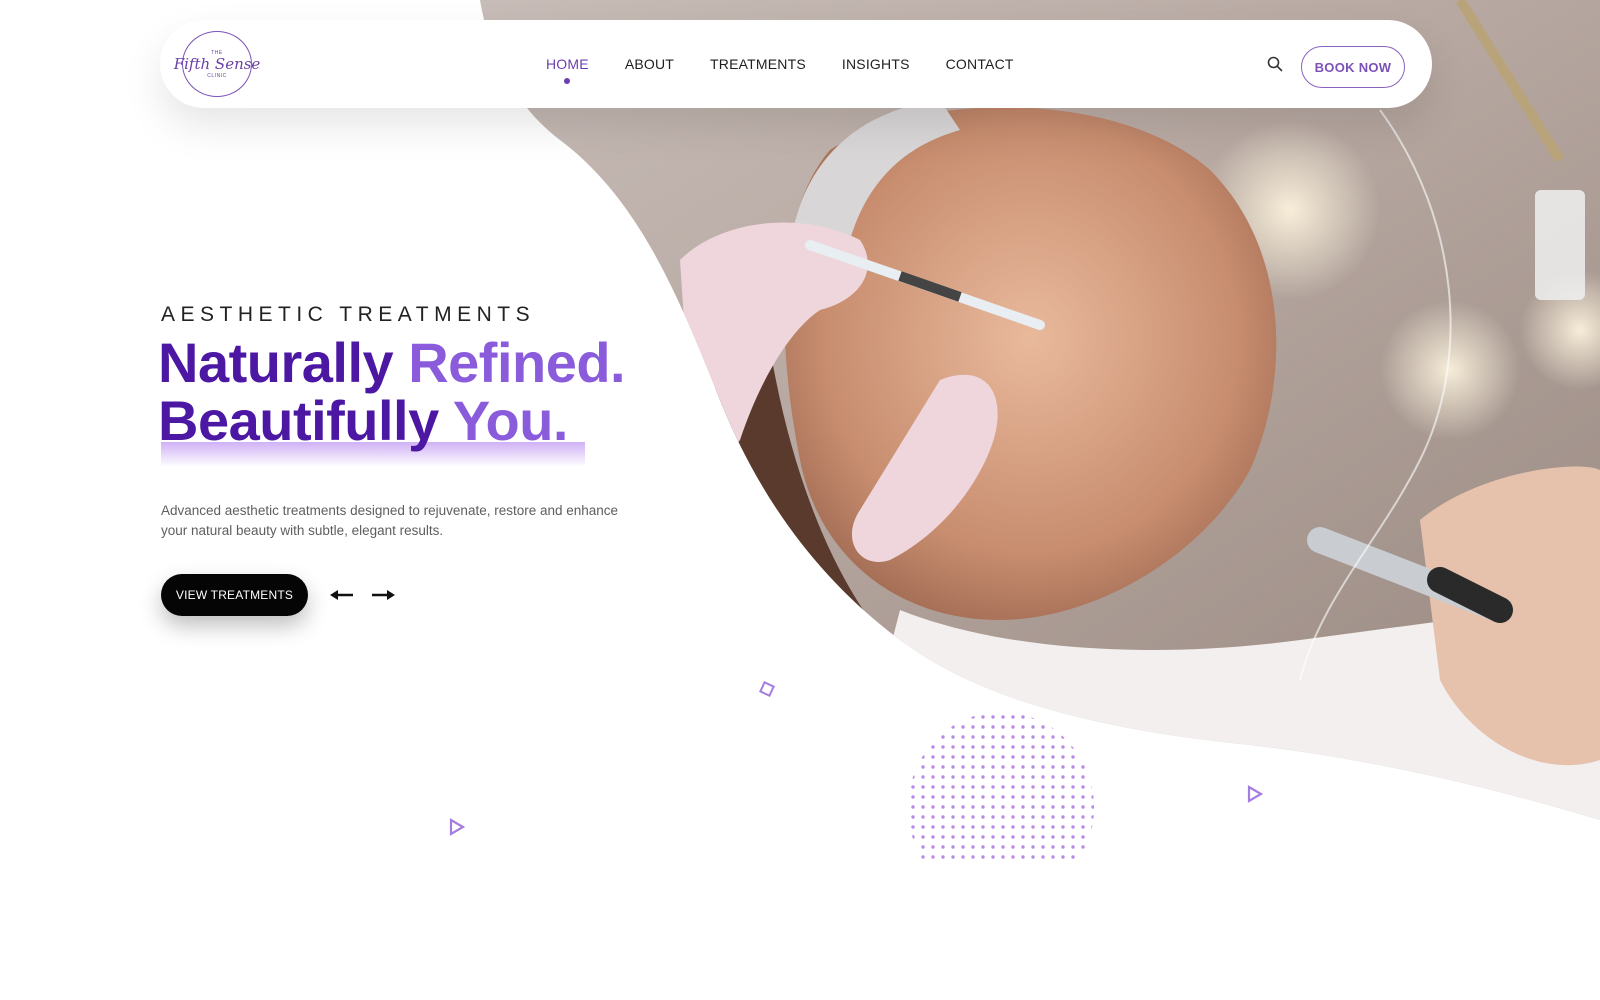  Describe the element at coordinates (649, 64) in the screenshot. I see `nav-item-about: ABOUT` at that location.